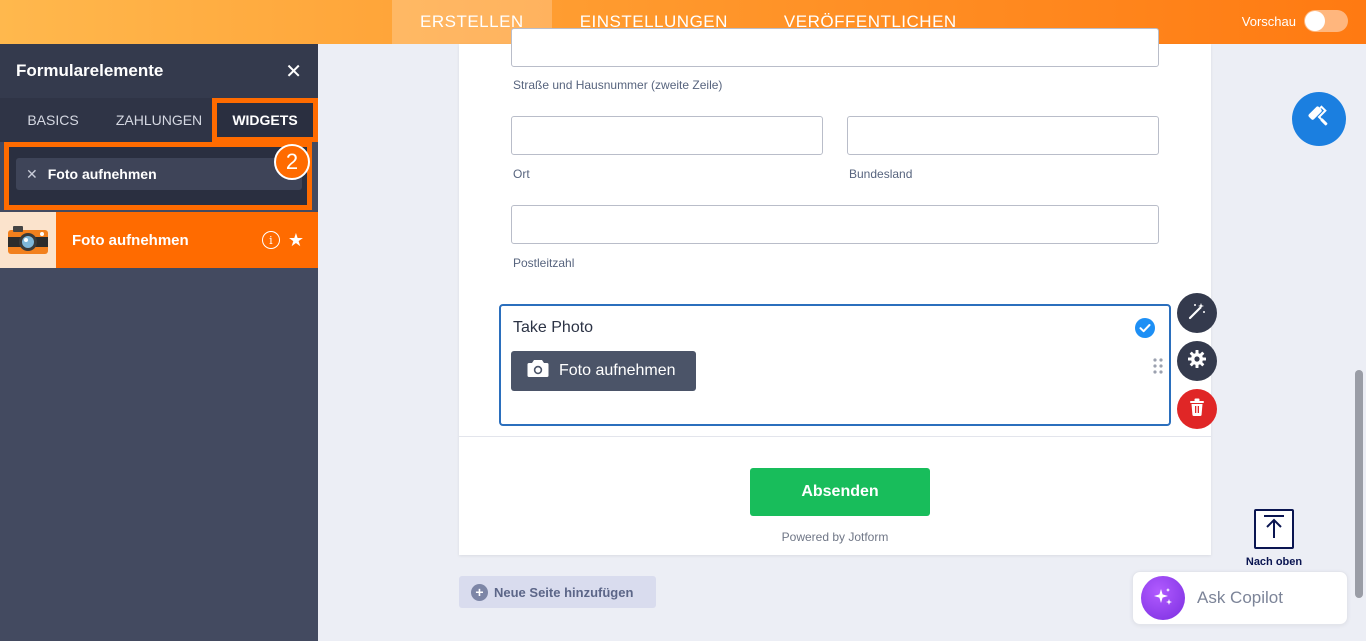 The image size is (1366, 641). What do you see at coordinates (1158, 366) in the screenshot?
I see `drag-handle-icon` at bounding box center [1158, 366].